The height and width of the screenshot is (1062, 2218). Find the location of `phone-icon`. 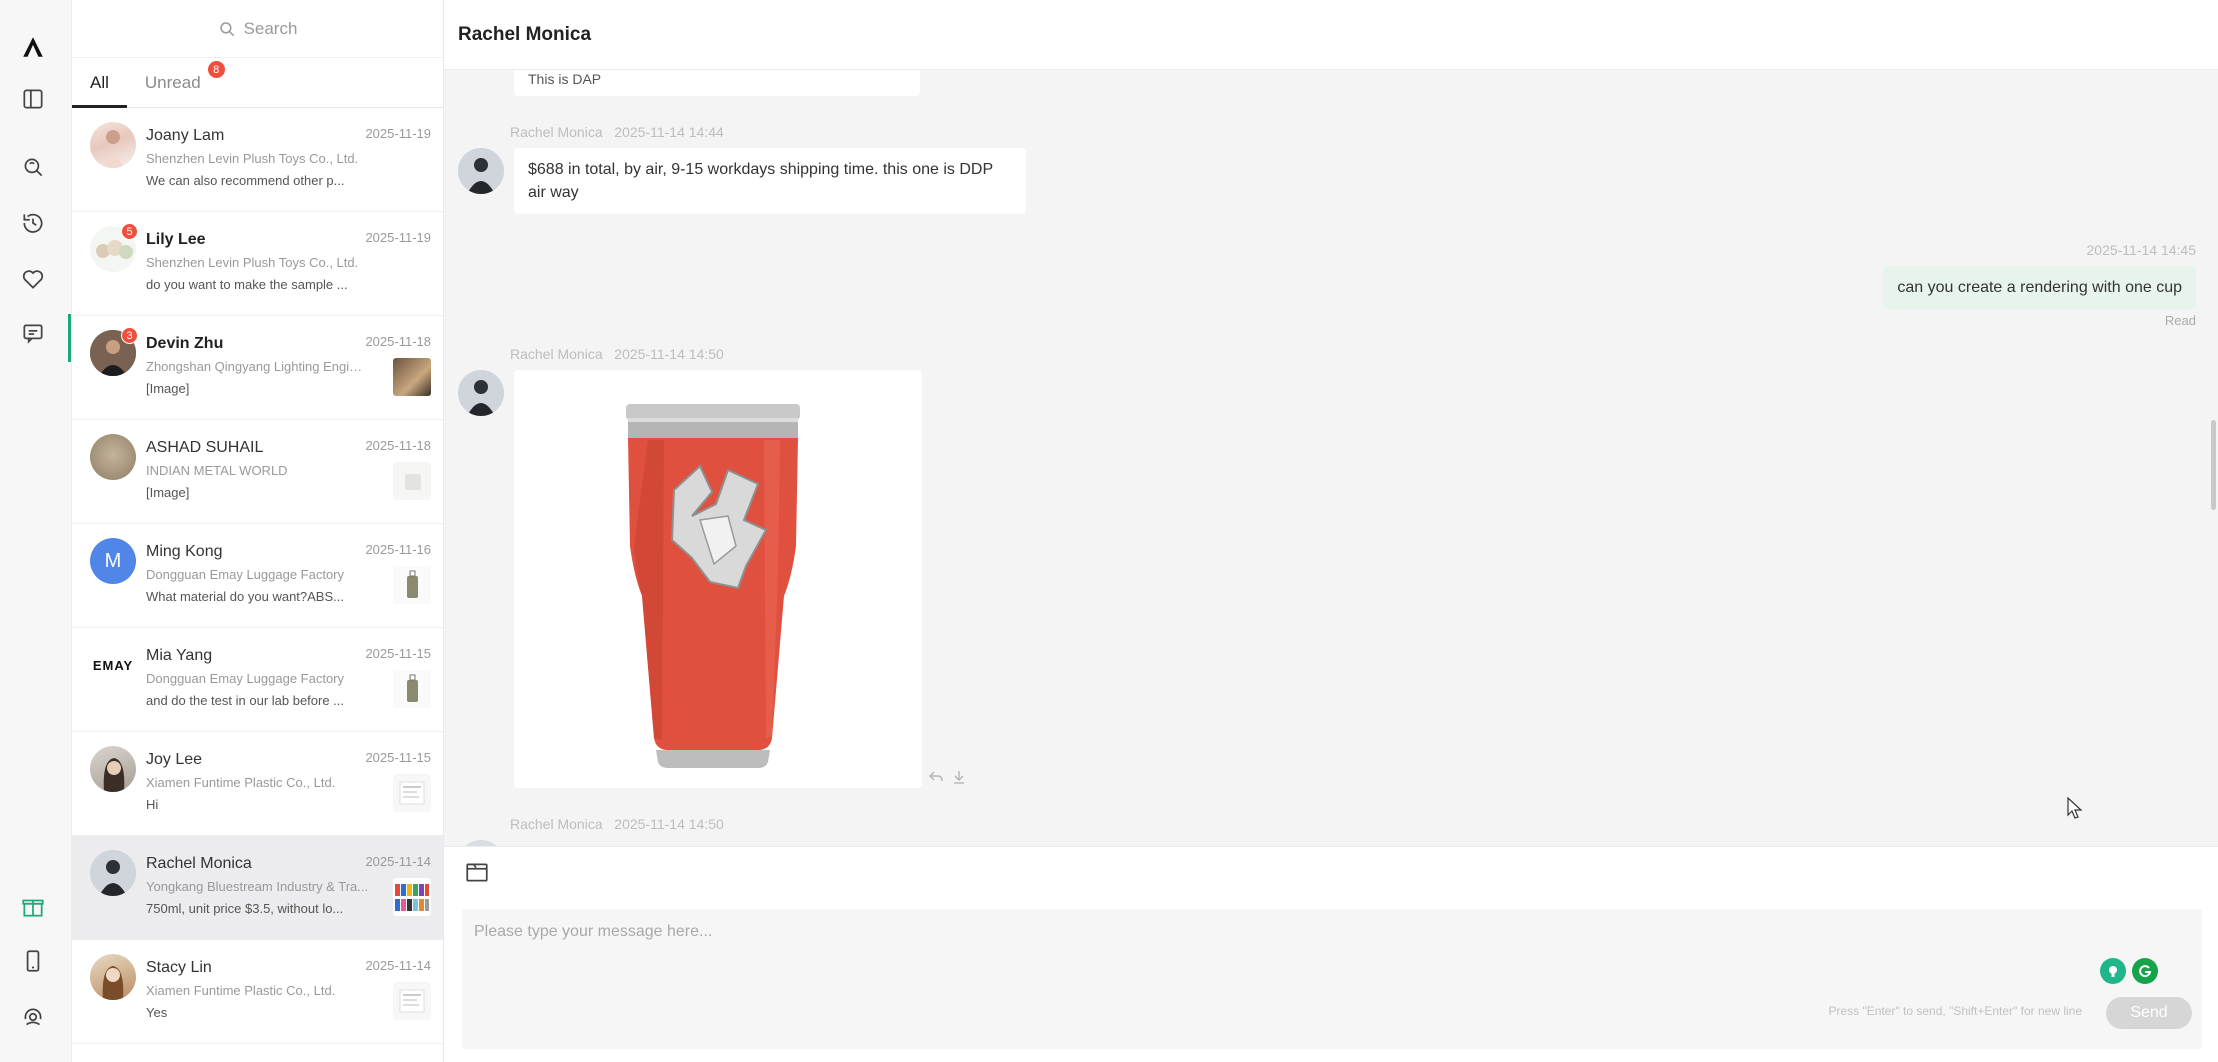

phone-icon is located at coordinates (33, 961).